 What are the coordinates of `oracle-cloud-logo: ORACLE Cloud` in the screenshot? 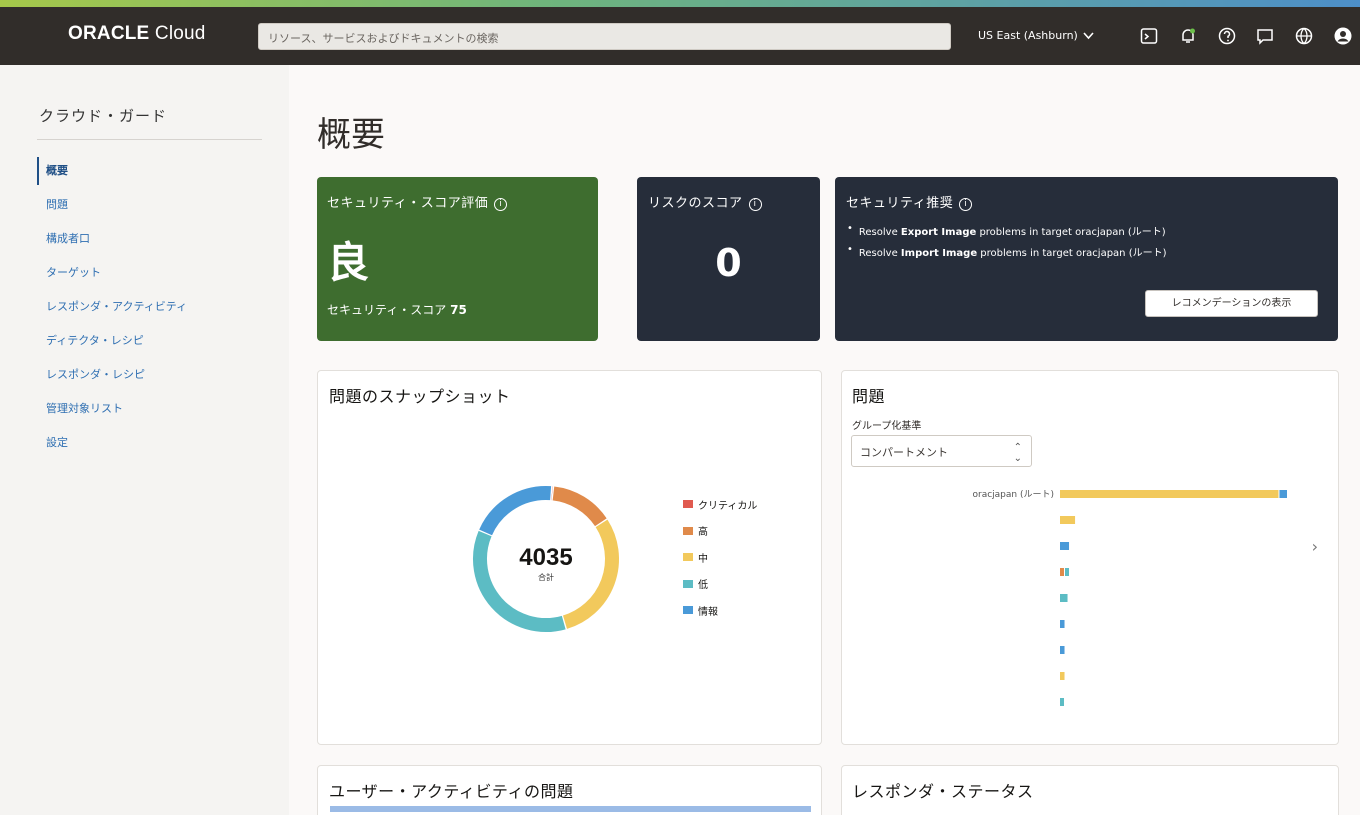 It's located at (137, 34).